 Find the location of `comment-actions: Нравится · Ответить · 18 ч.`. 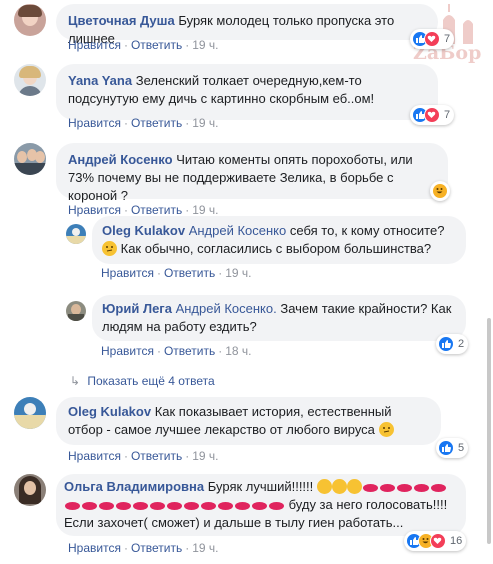

comment-actions: Нравится · Ответить · 18 ч. is located at coordinates (176, 351).